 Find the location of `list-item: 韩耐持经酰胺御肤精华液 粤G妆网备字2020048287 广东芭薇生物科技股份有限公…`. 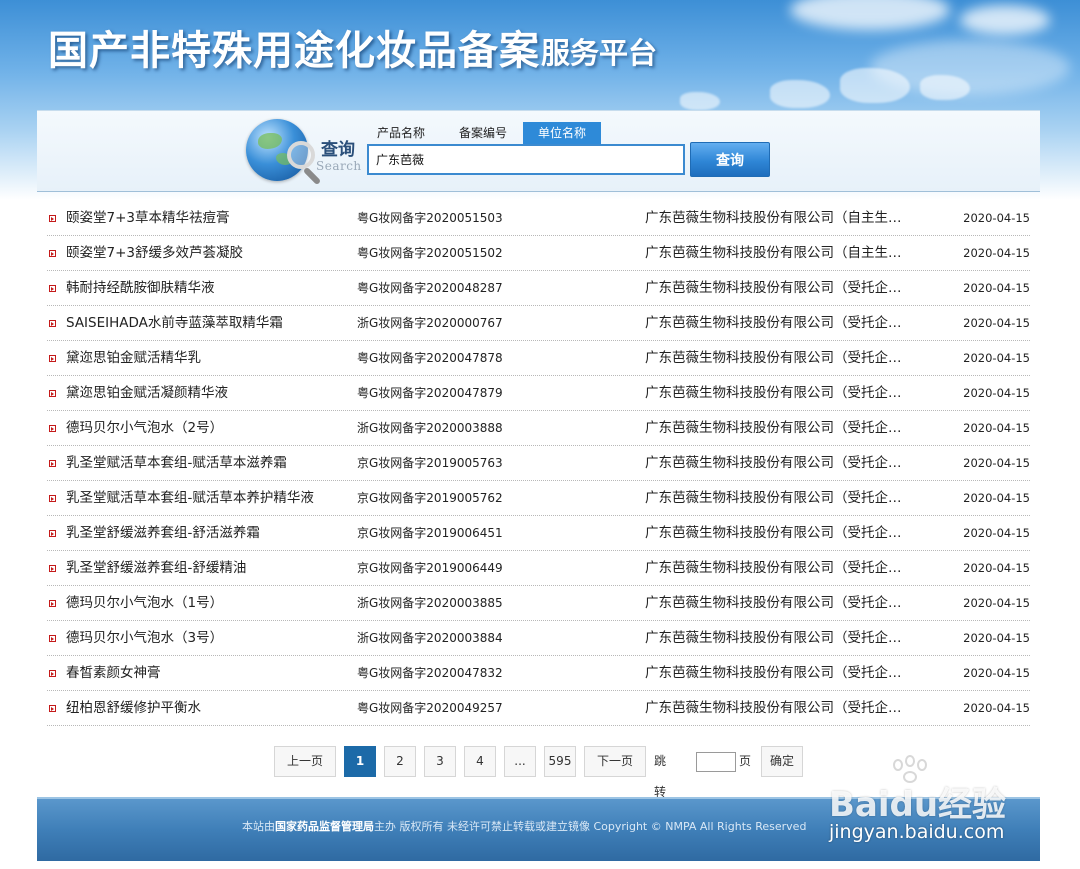

list-item: 韩耐持经酰胺御肤精华液 粤G妆网备字2020048287 广东芭薇生物科技股份有限公… is located at coordinates (538, 288).